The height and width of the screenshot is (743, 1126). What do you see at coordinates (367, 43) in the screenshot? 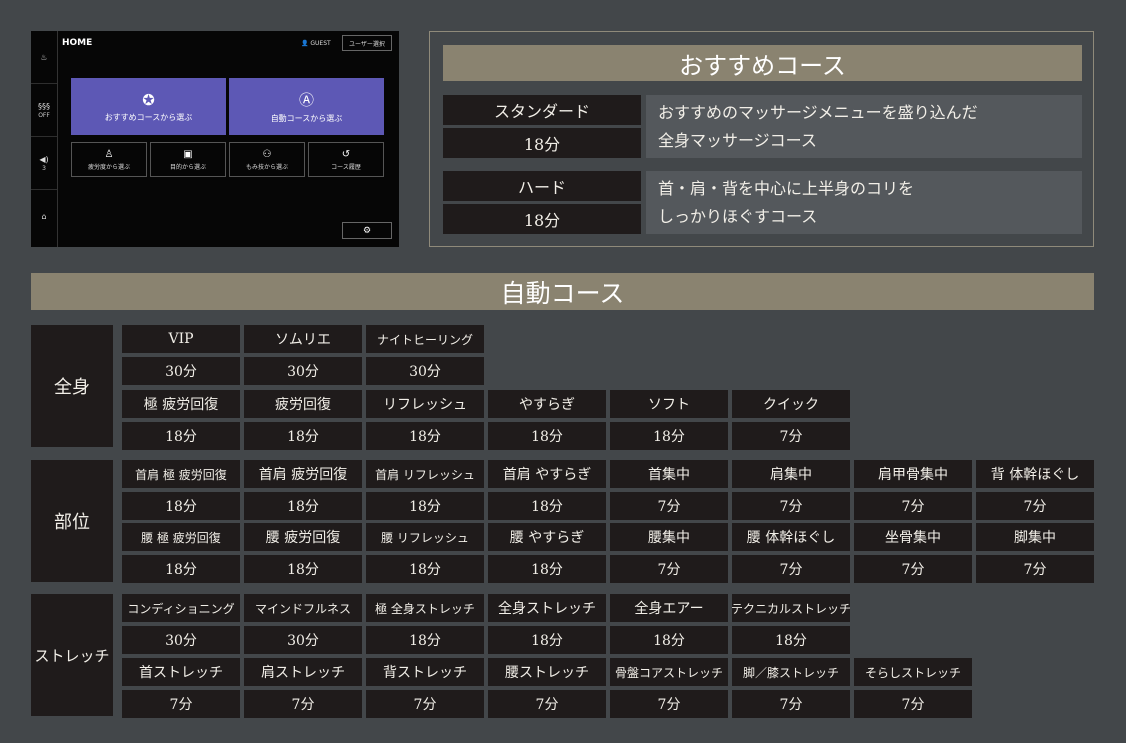
I see `user-select-button: ユーザー選択` at bounding box center [367, 43].